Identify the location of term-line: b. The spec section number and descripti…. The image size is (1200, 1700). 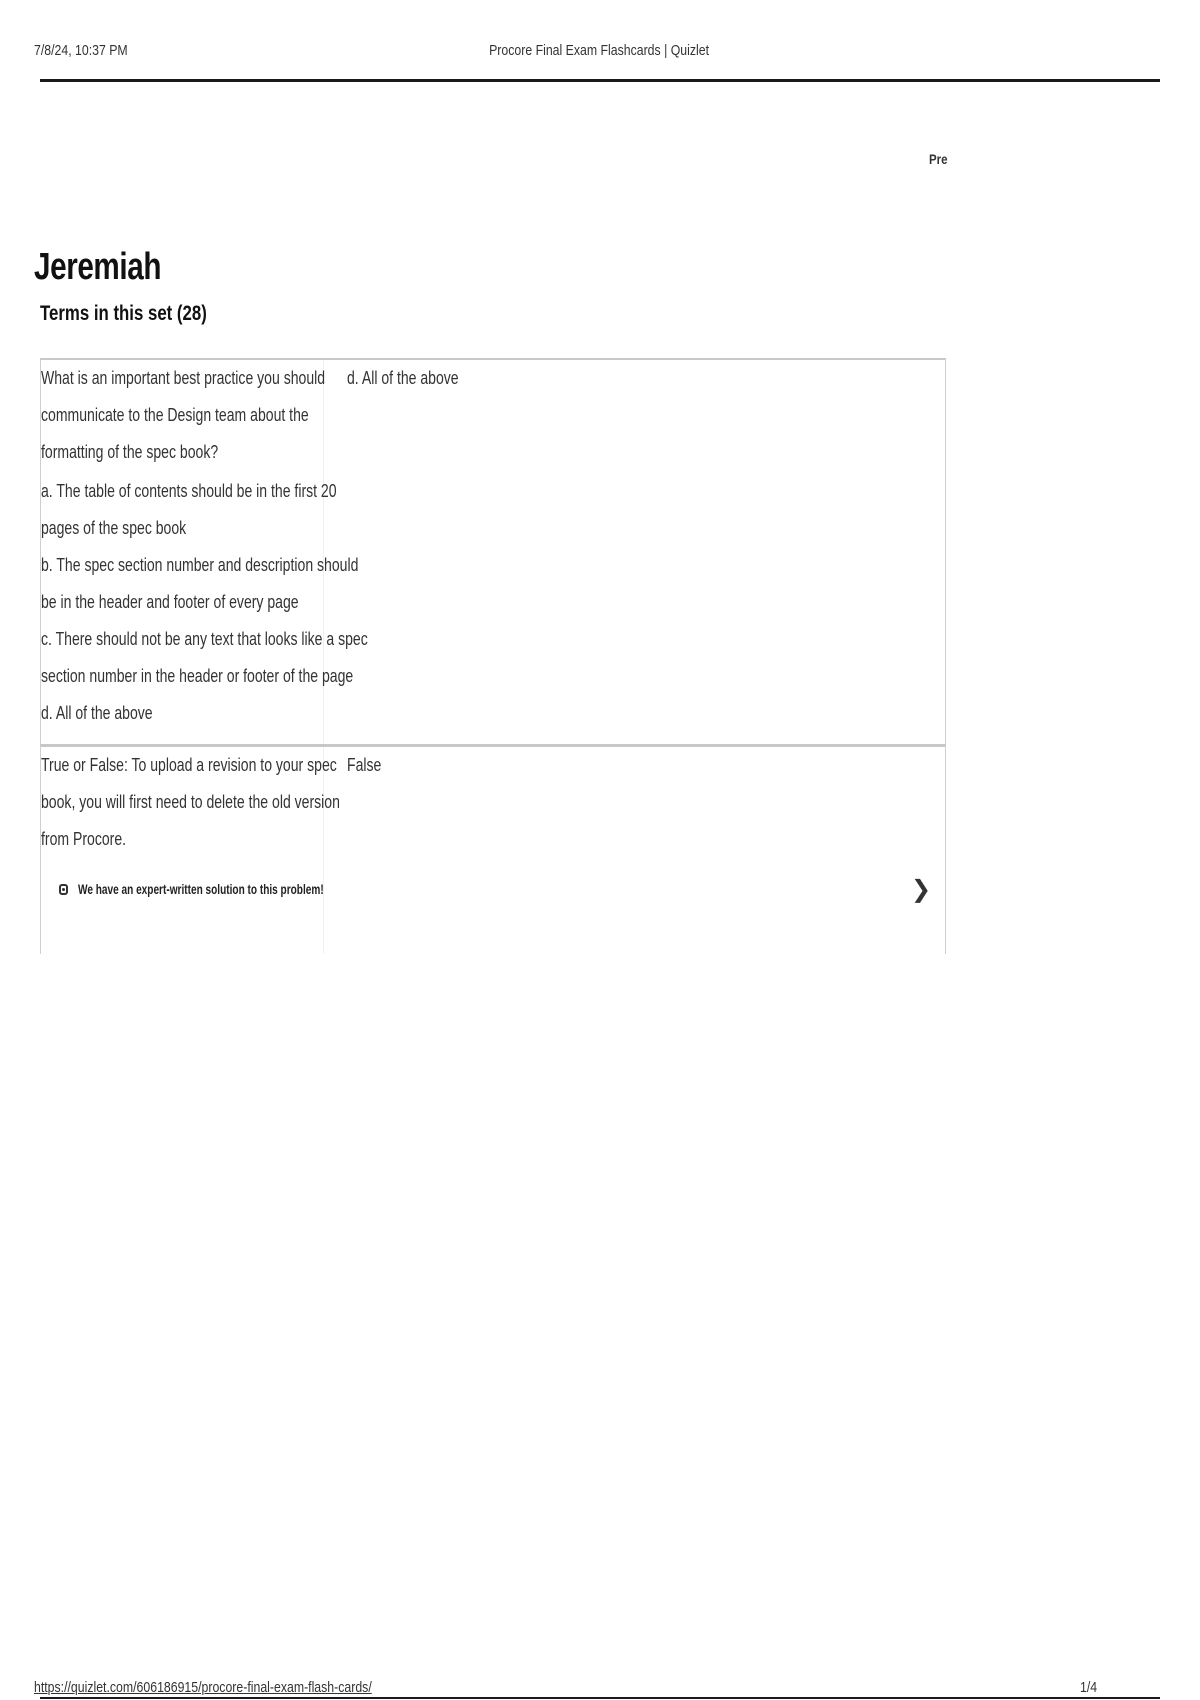
(200, 565).